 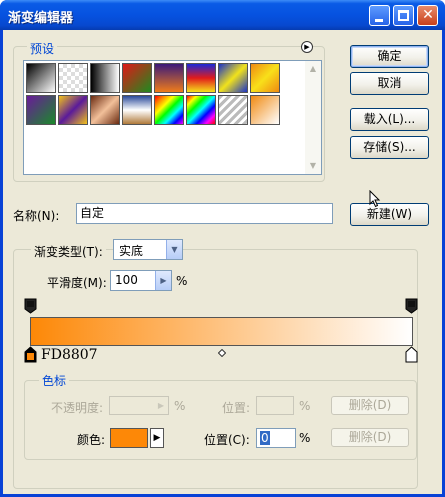 I want to click on preset-swatch-violet-orange, so click(x=169, y=78).